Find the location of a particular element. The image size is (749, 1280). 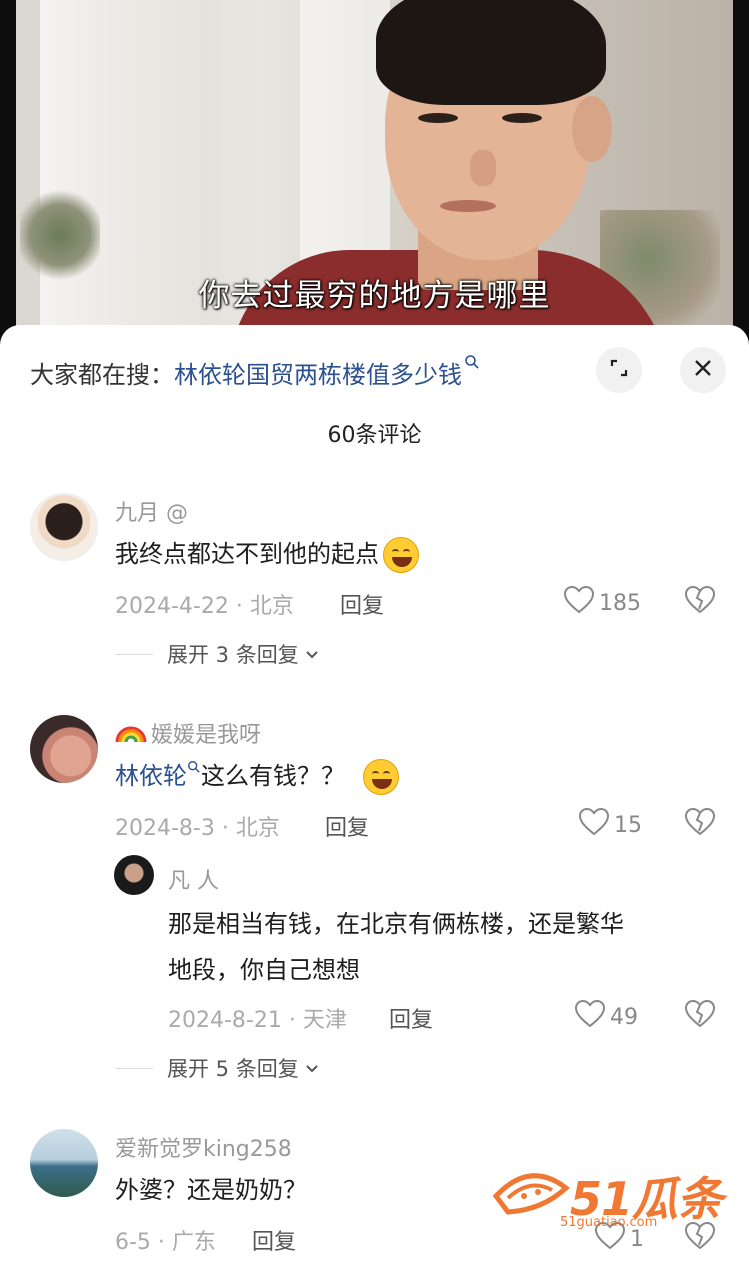

comment-username: 爱新觉罗king258 is located at coordinates (203, 1147).